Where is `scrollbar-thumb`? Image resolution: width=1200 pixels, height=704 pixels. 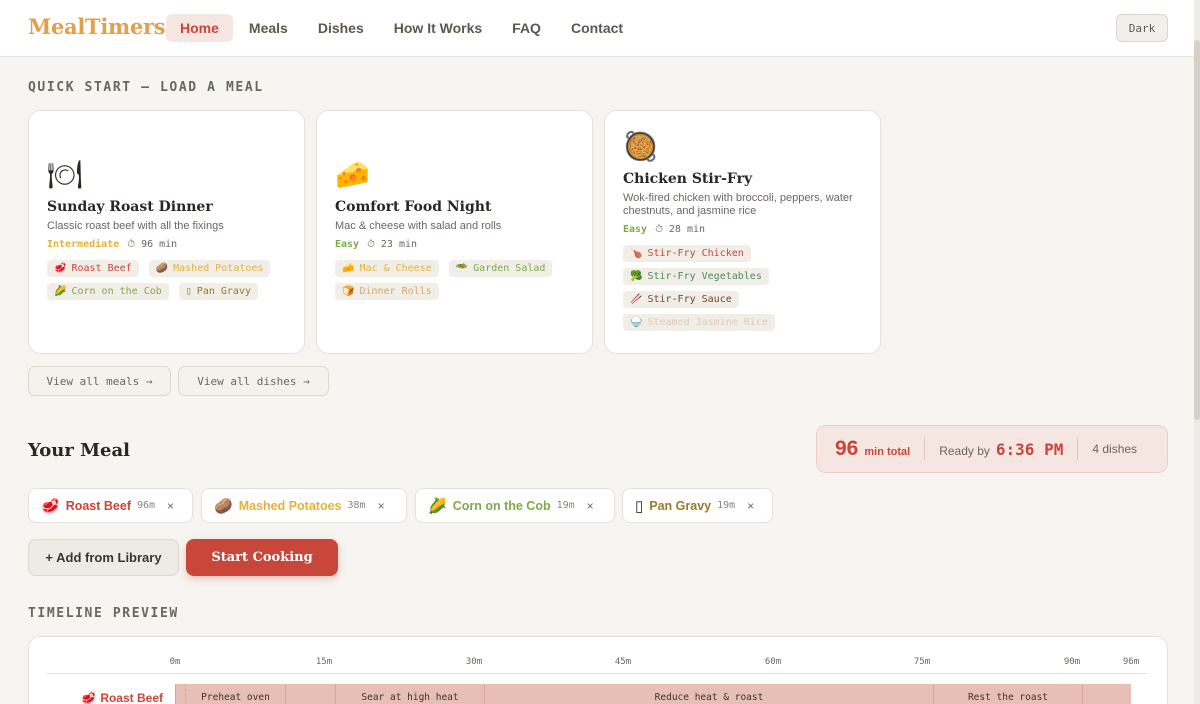
scrollbar-thumb is located at coordinates (1197, 230).